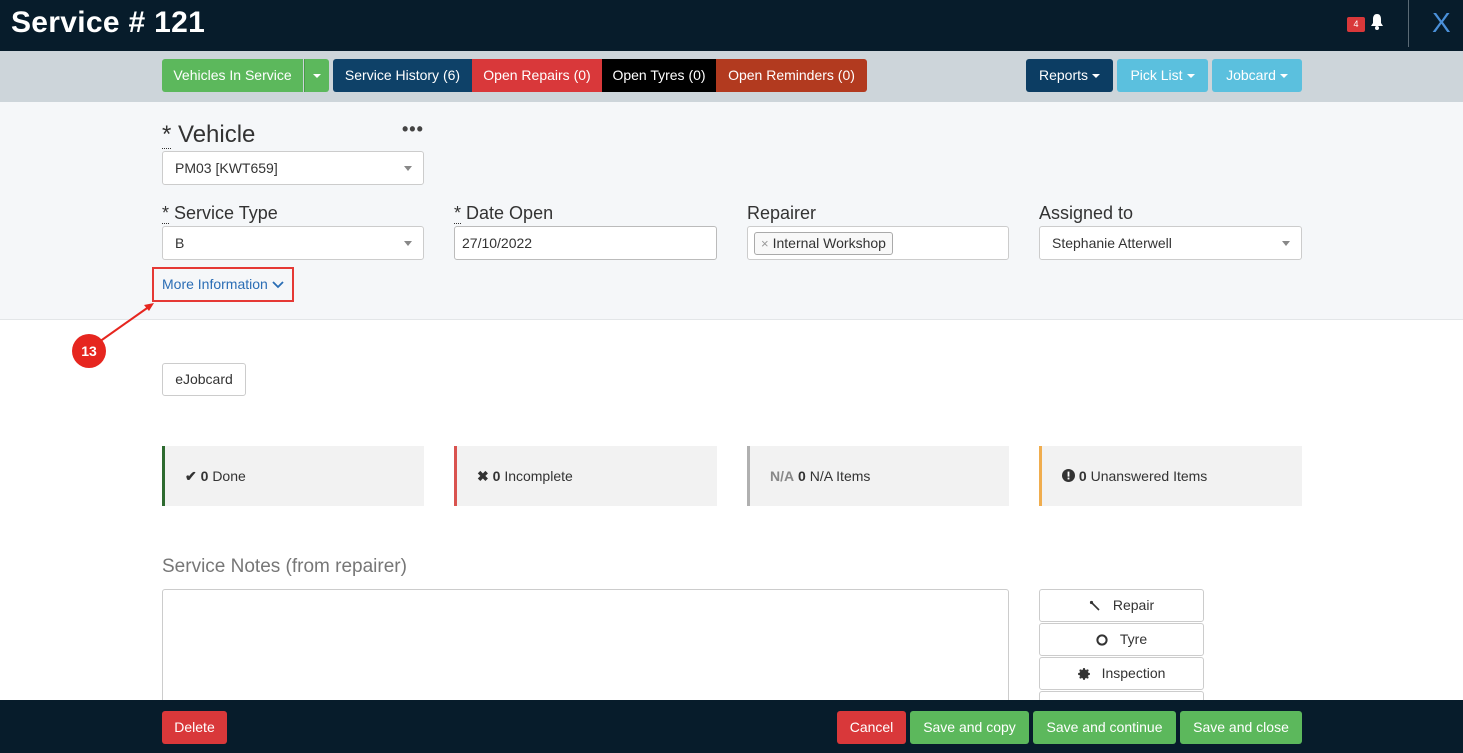 The width and height of the screenshot is (1463, 753). What do you see at coordinates (791, 75) in the screenshot?
I see `open-reminders-button: Open Reminders (0)` at bounding box center [791, 75].